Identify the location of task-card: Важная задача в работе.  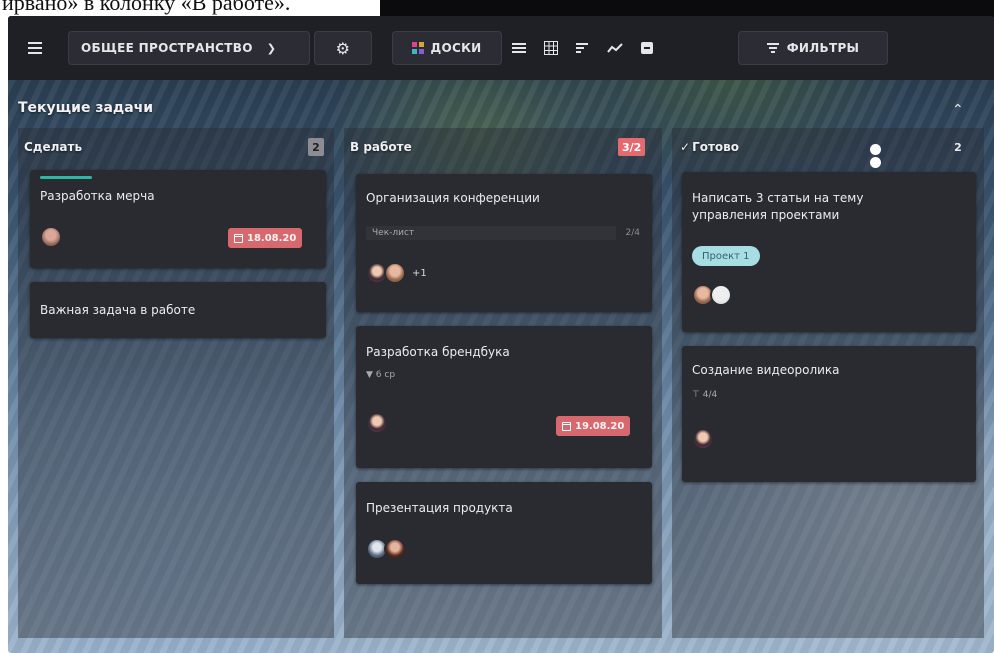
(178, 310).